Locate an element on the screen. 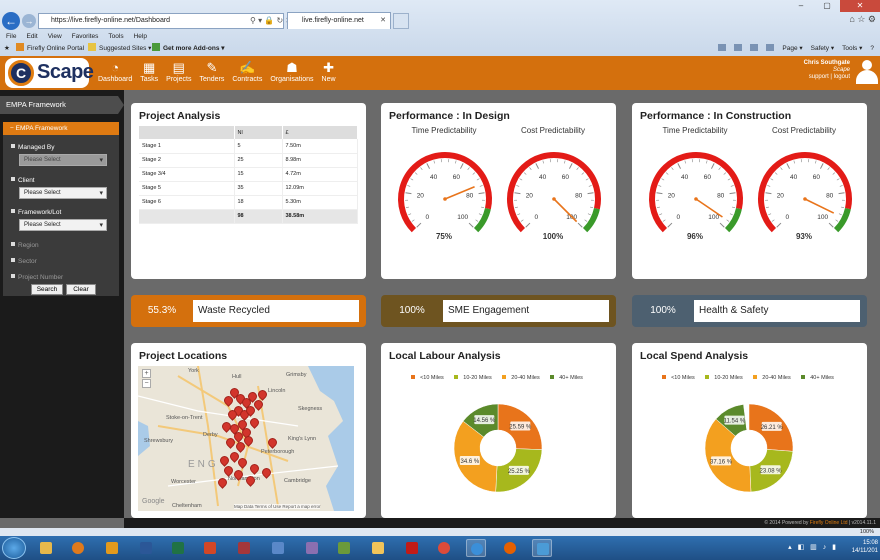 The height and width of the screenshot is (560, 880). nav-dashboard: ◔ Dashboard is located at coordinates (115, 74).